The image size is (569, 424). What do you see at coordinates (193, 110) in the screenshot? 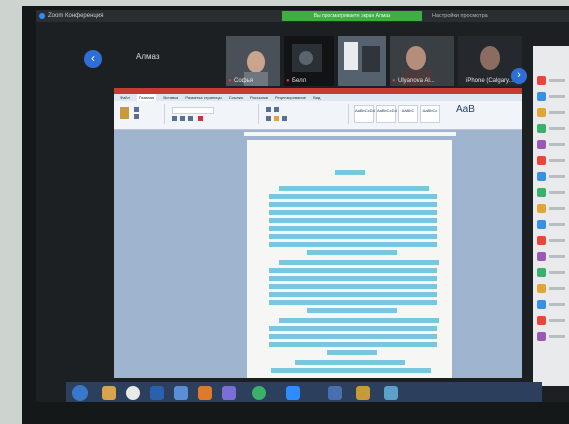
I see `font-name-select` at bounding box center [193, 110].